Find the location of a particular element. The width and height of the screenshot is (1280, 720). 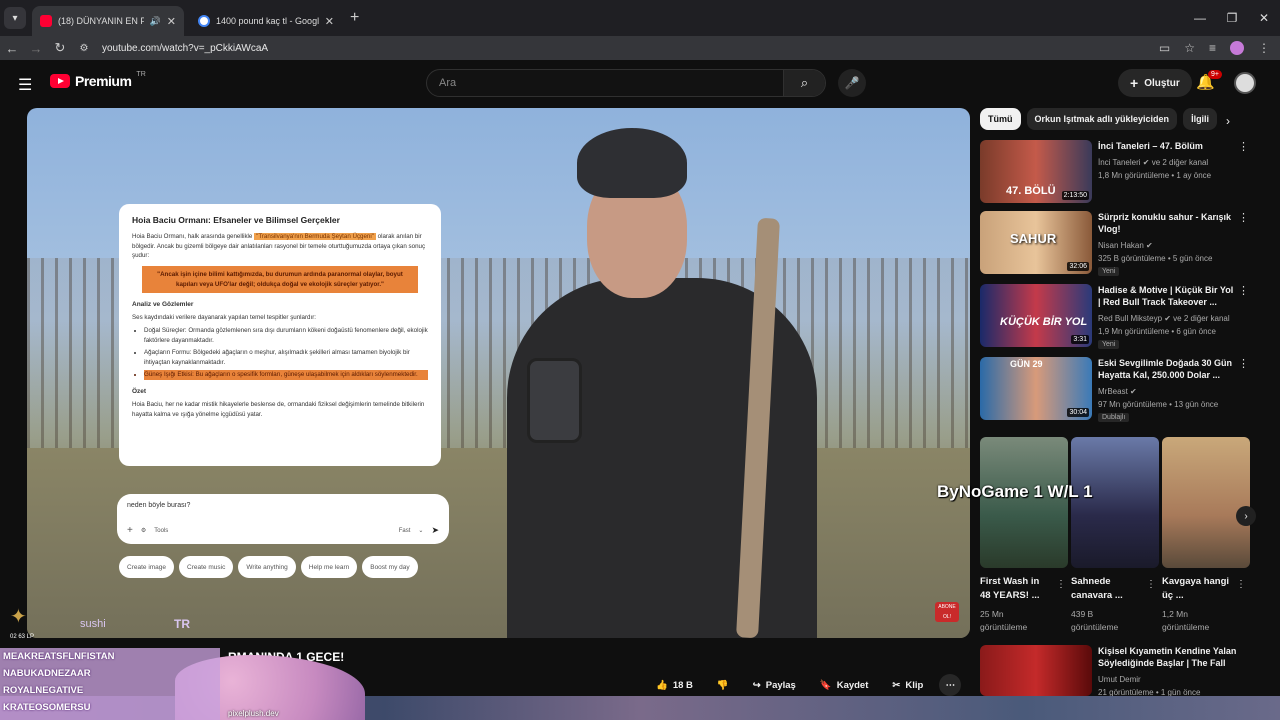

profile-icon is located at coordinates (1237, 48).